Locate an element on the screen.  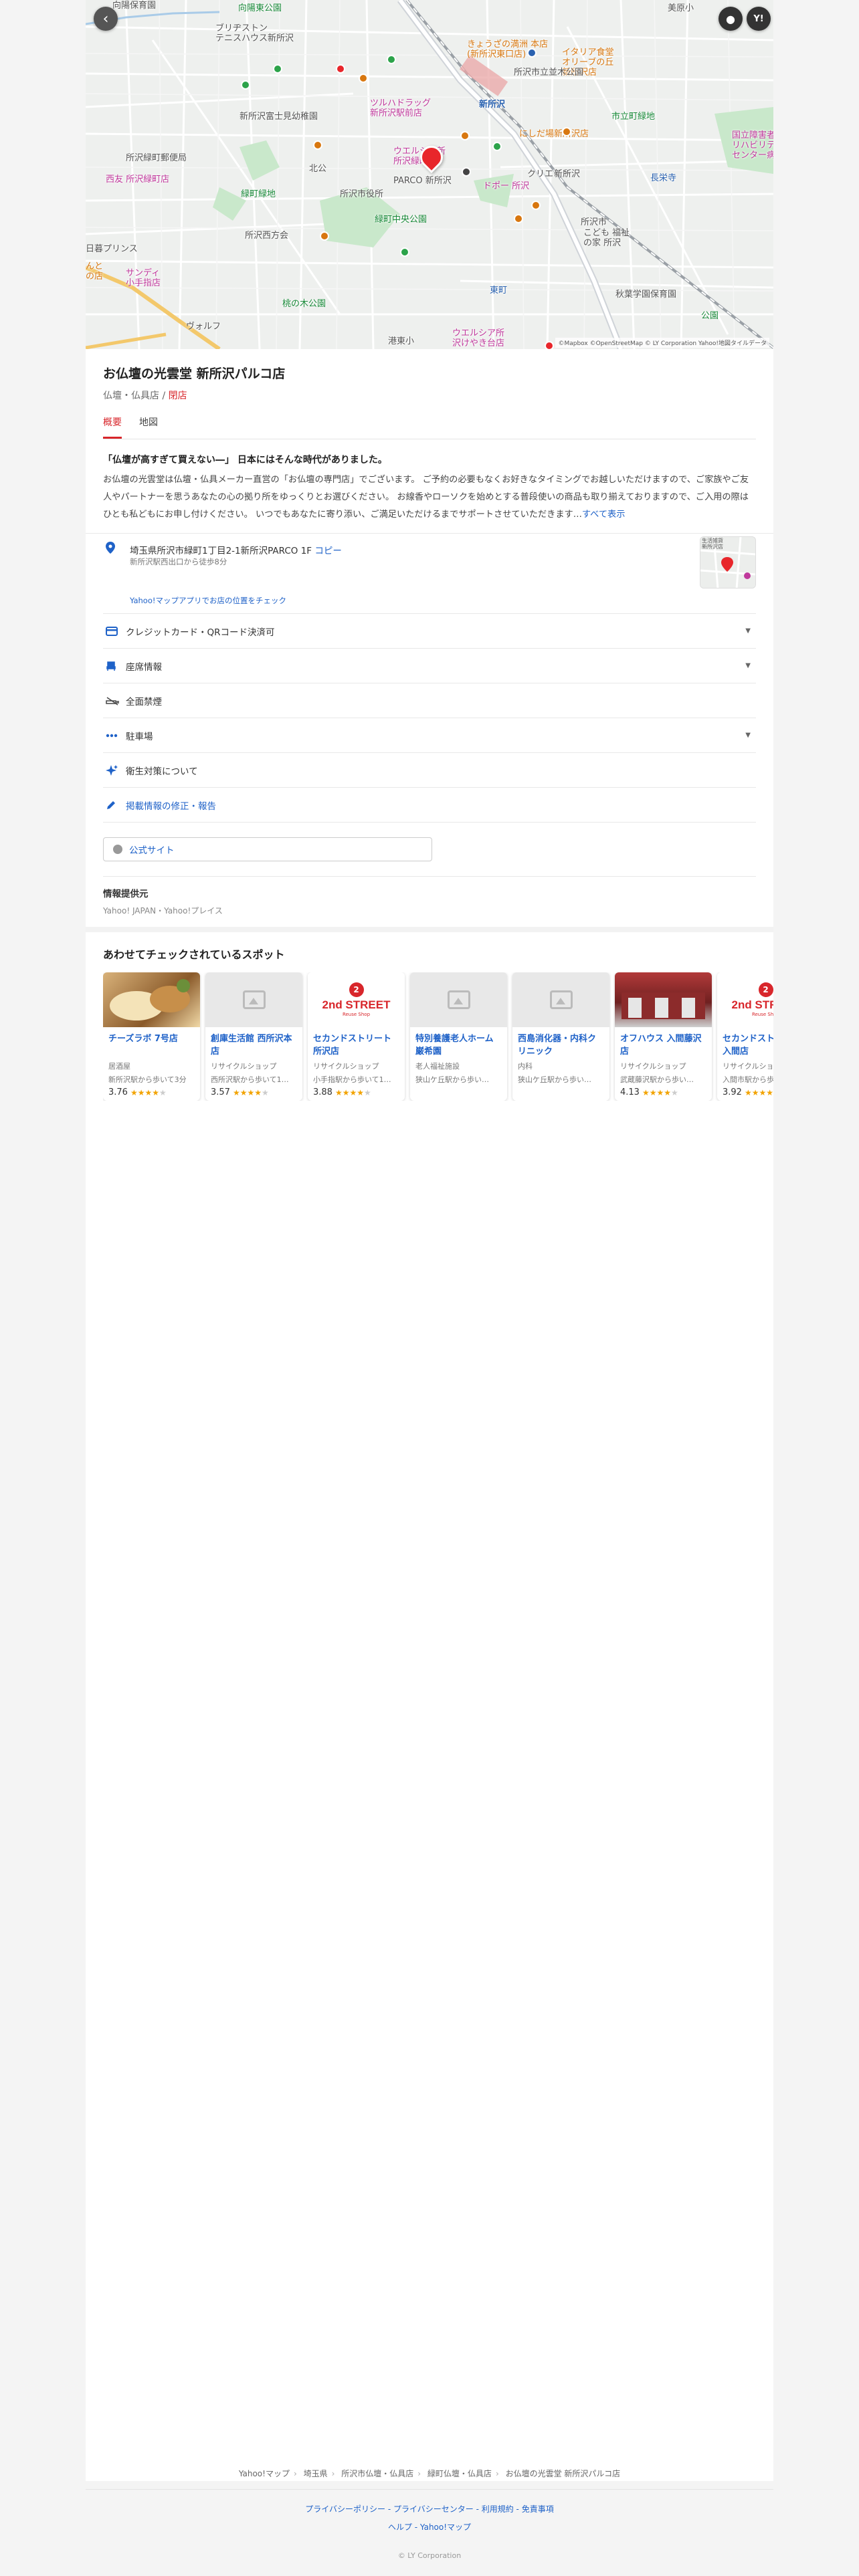
breadcrumb-link: 埼玉県 is located at coordinates (316, 2474).